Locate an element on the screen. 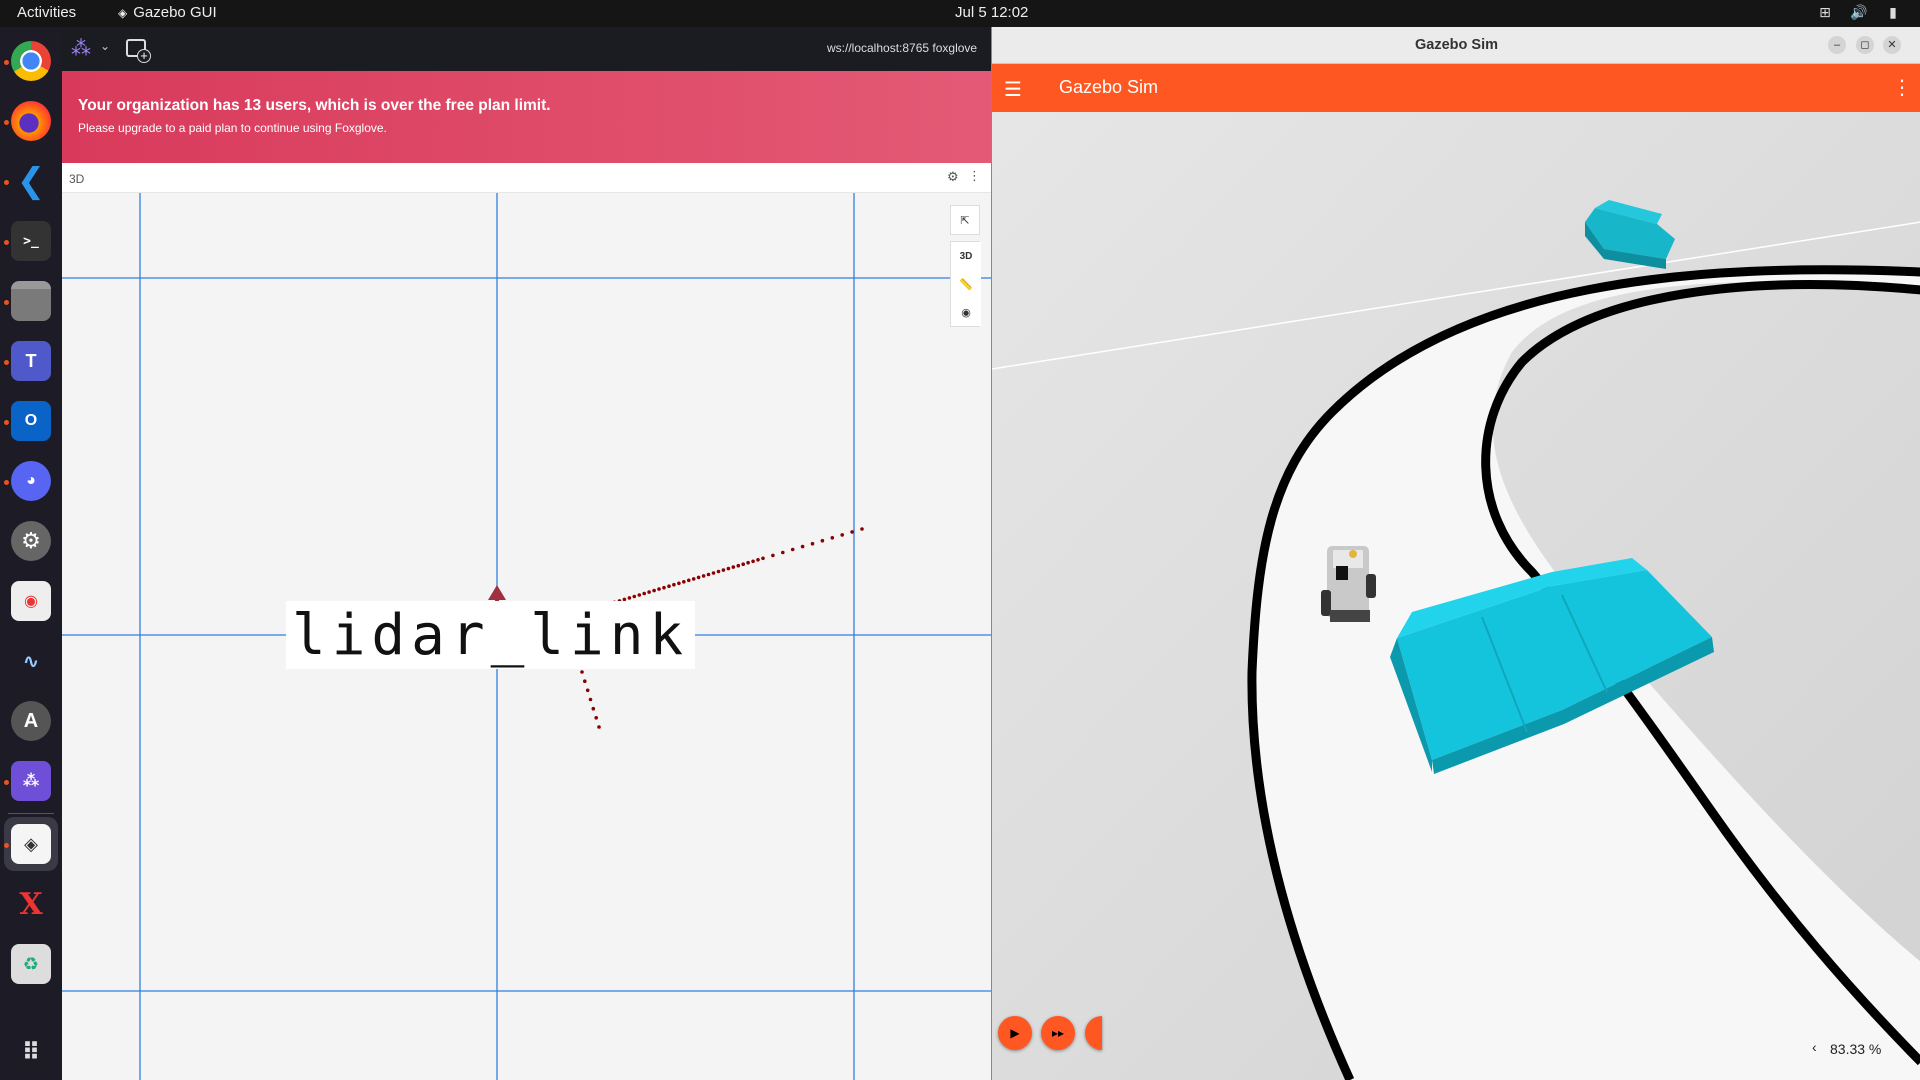 The image size is (1920, 1080). app-bar-title: Gazebo Sim is located at coordinates (1109, 87).